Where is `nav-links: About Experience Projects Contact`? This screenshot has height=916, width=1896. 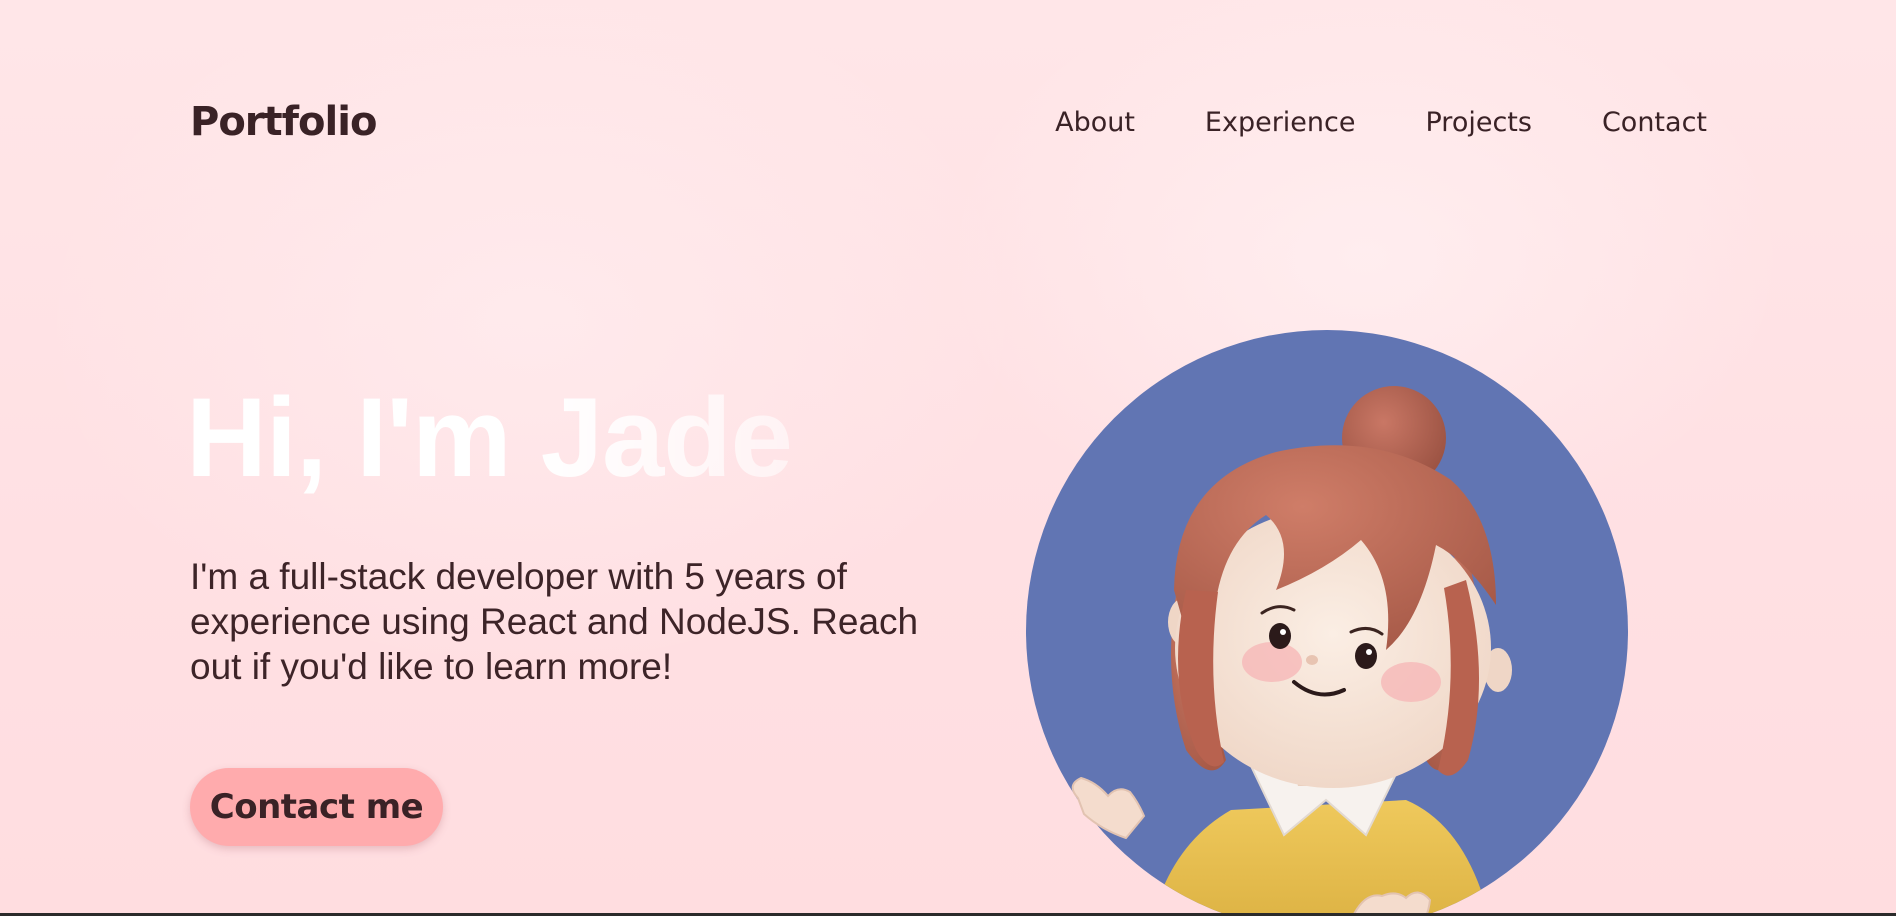
nav-links: About Experience Projects Contact is located at coordinates (1381, 122).